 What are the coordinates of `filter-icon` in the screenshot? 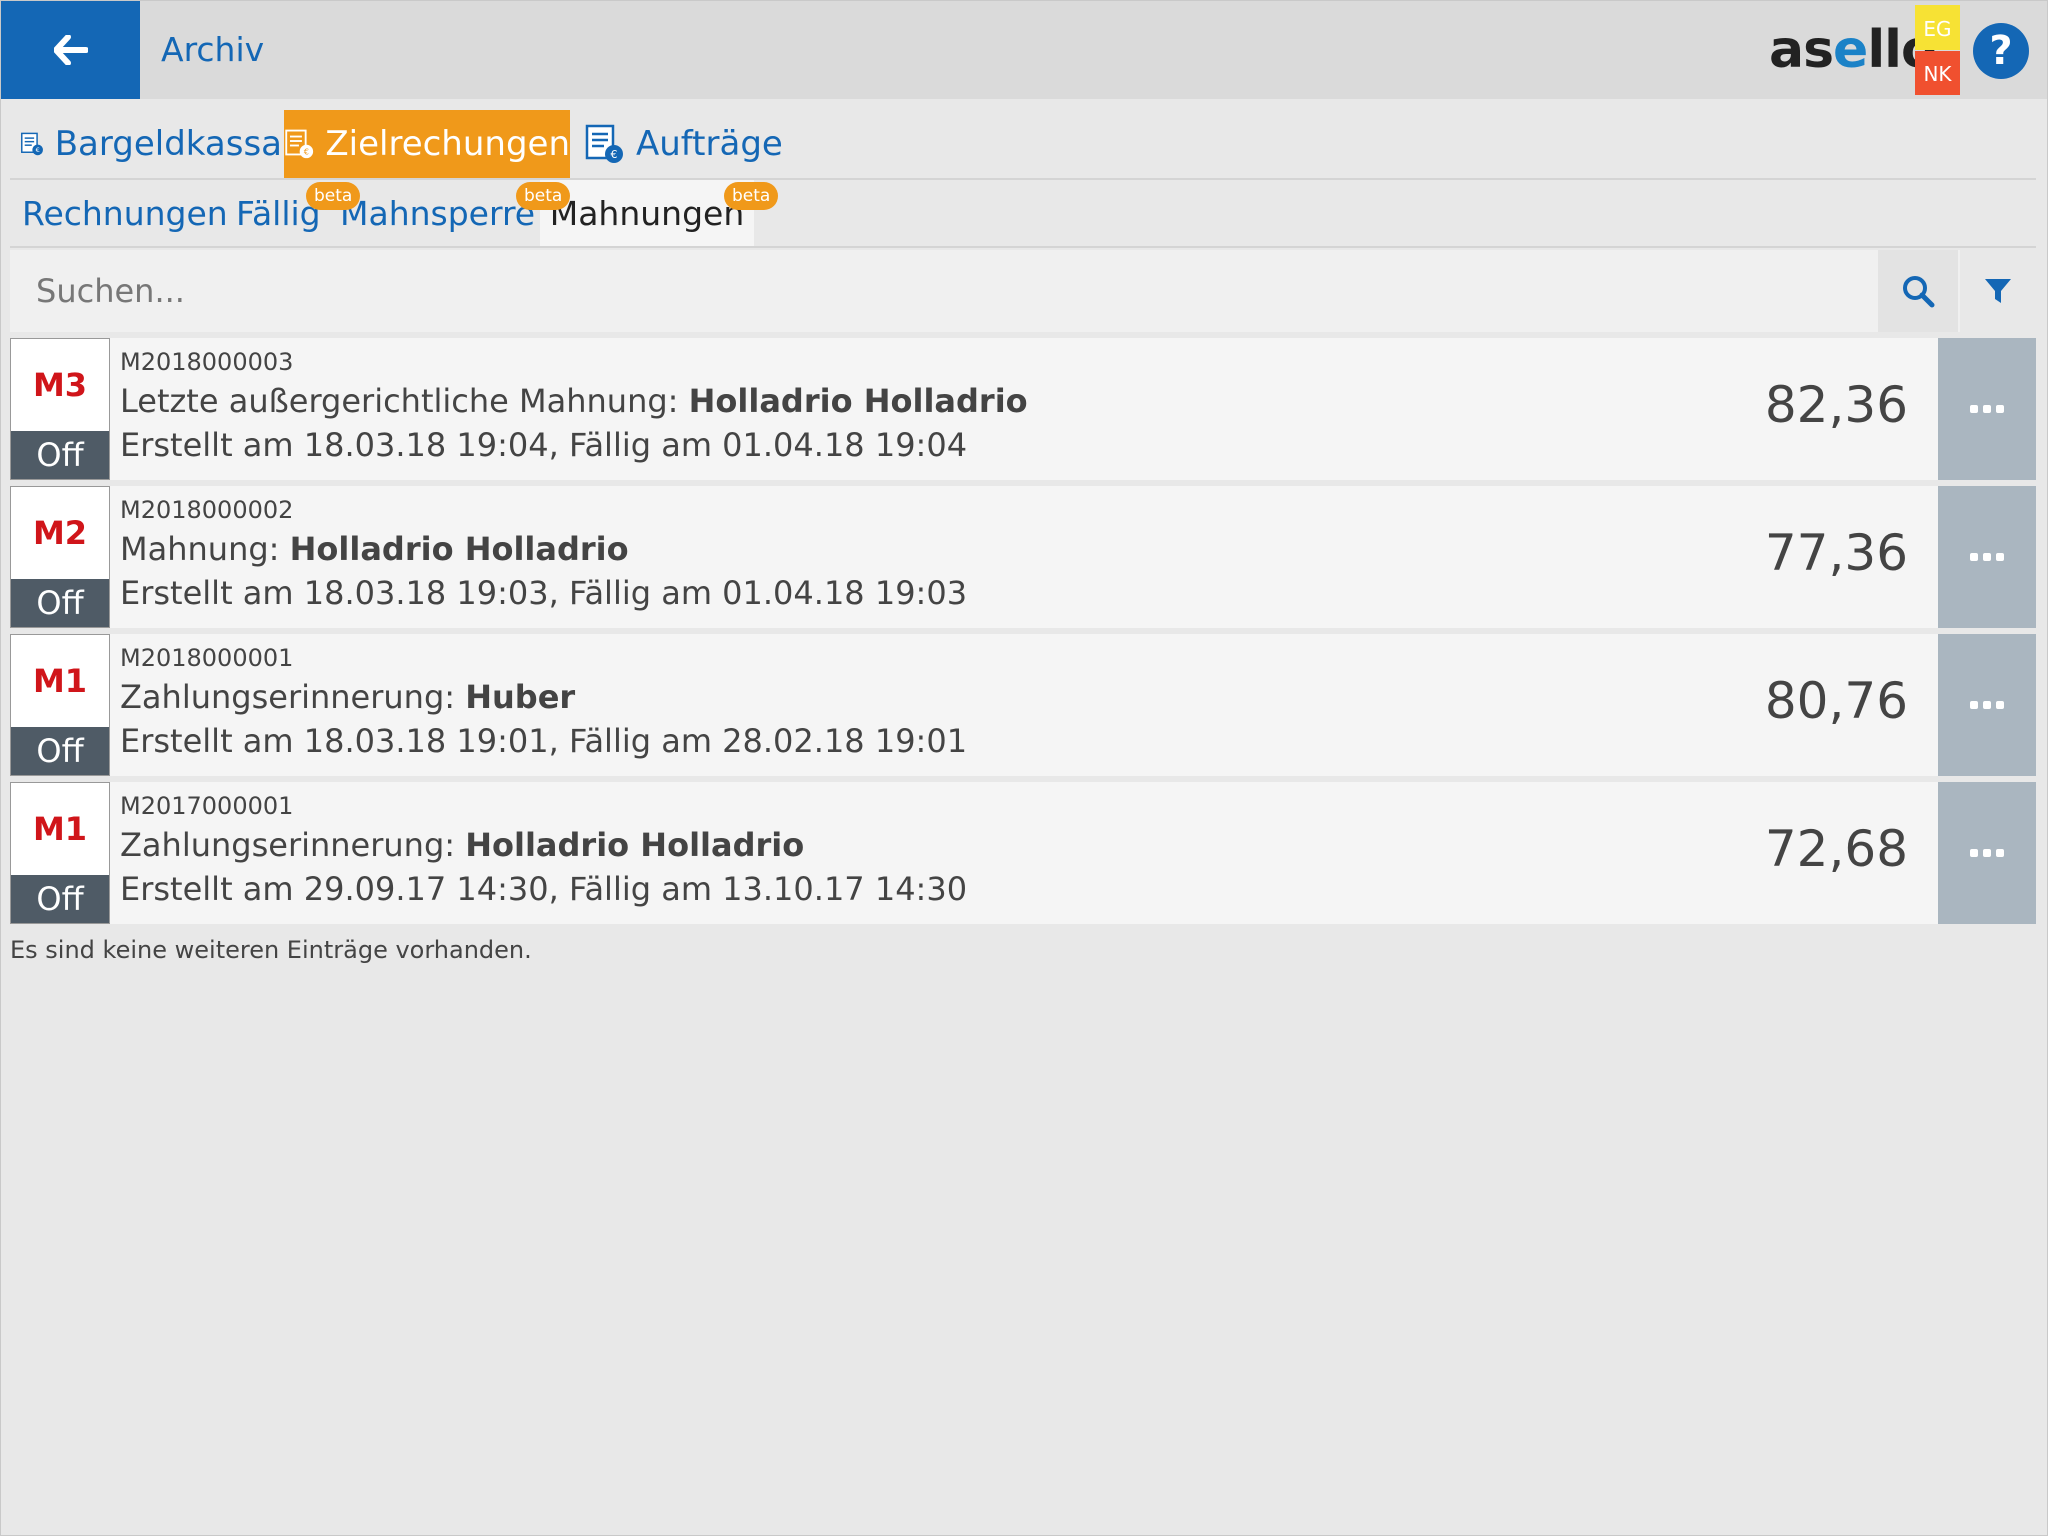 It's located at (1998, 291).